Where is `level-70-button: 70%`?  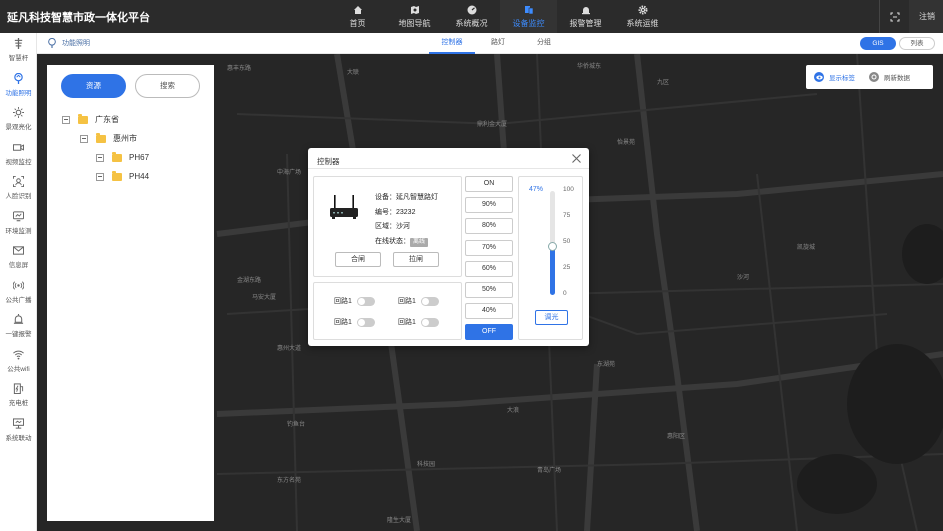 level-70-button: 70% is located at coordinates (489, 247).